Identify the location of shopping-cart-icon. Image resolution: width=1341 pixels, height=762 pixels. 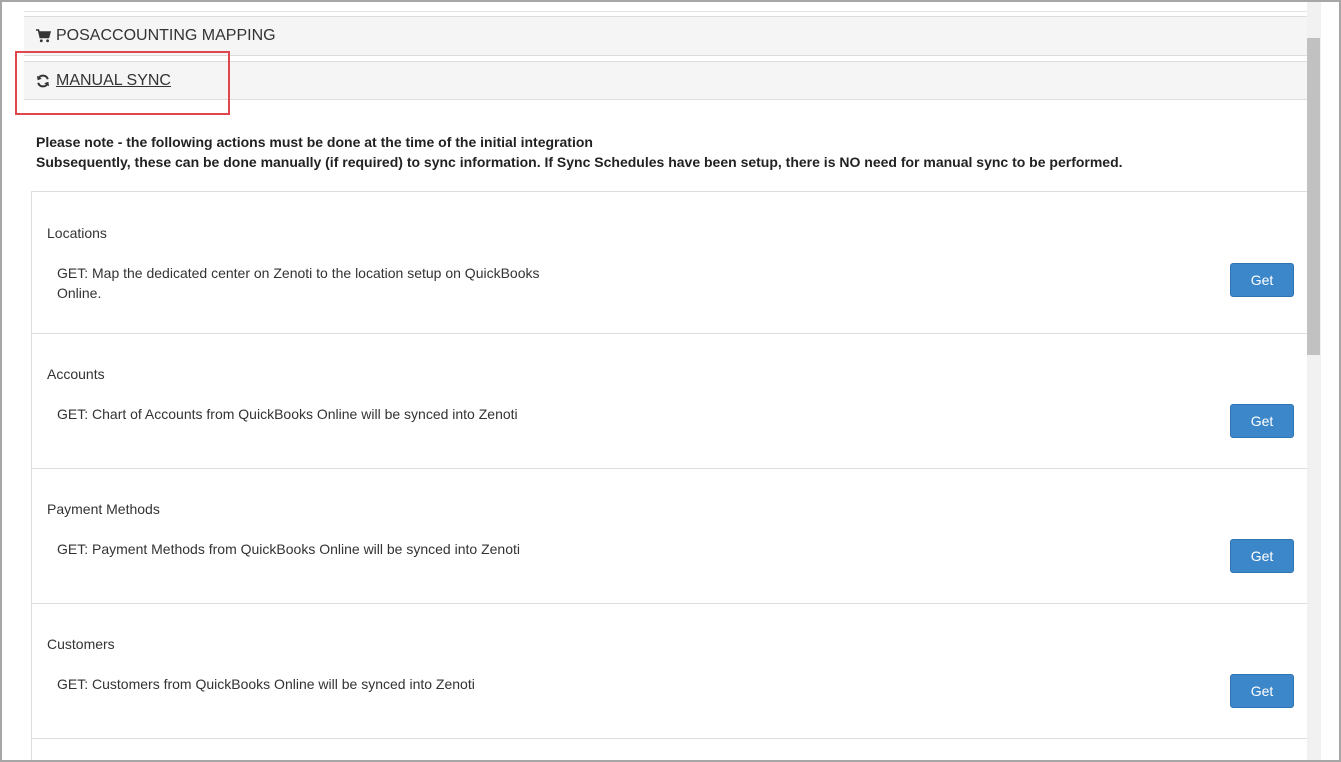
(43, 36).